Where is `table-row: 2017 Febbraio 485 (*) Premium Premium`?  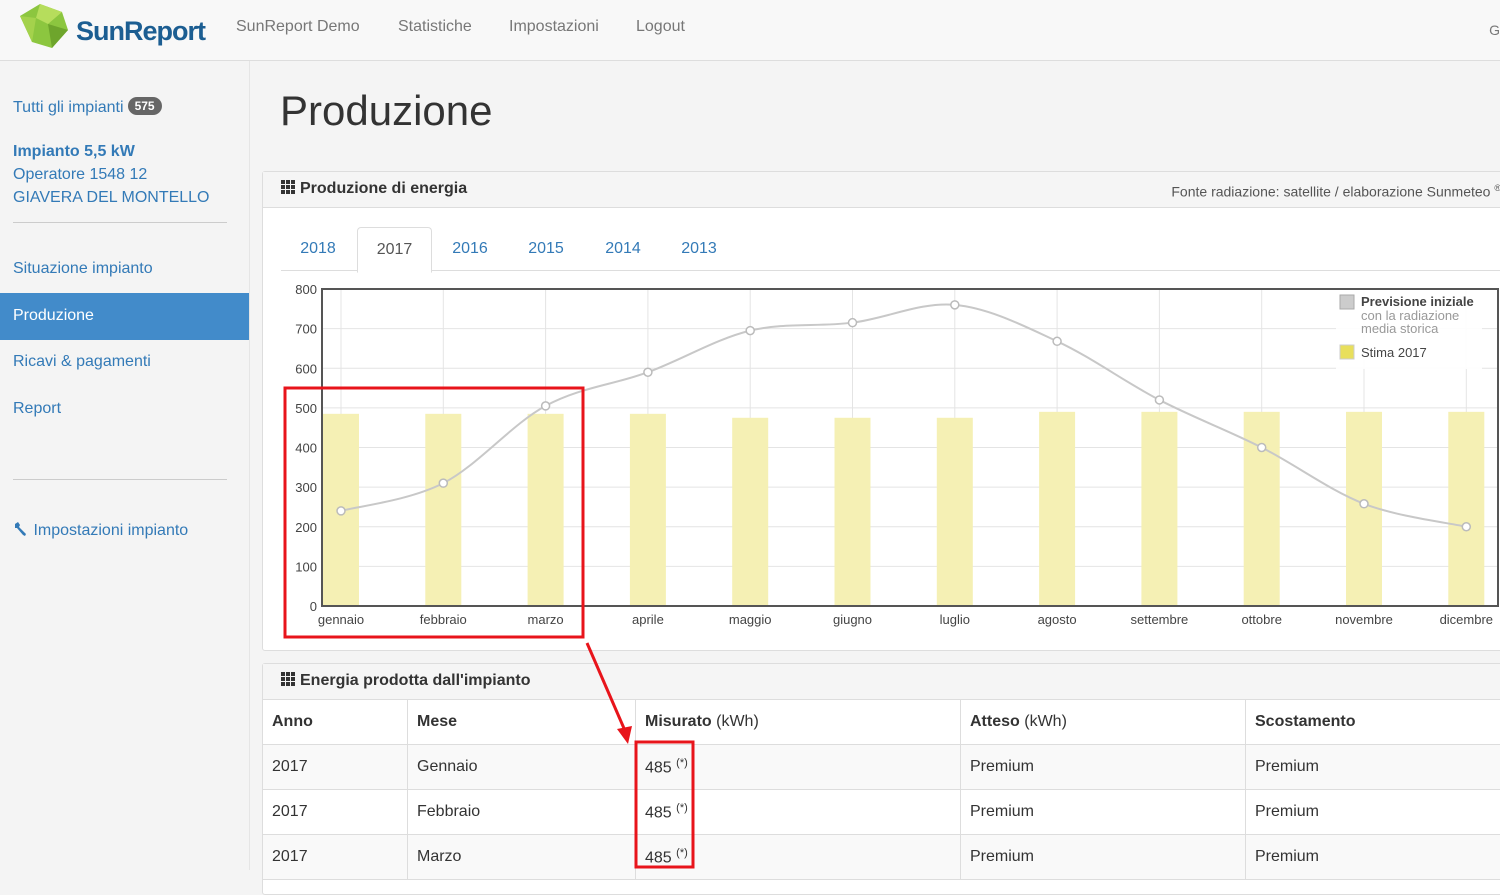 table-row: 2017 Febbraio 485 (*) Premium Premium is located at coordinates (881, 812).